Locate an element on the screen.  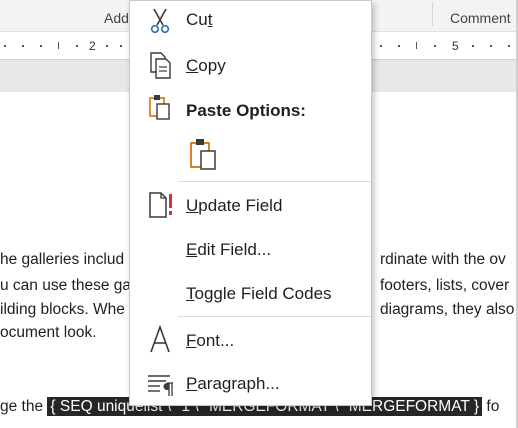
menu-item-label: Toggle Field Codes is located at coordinates (259, 293).